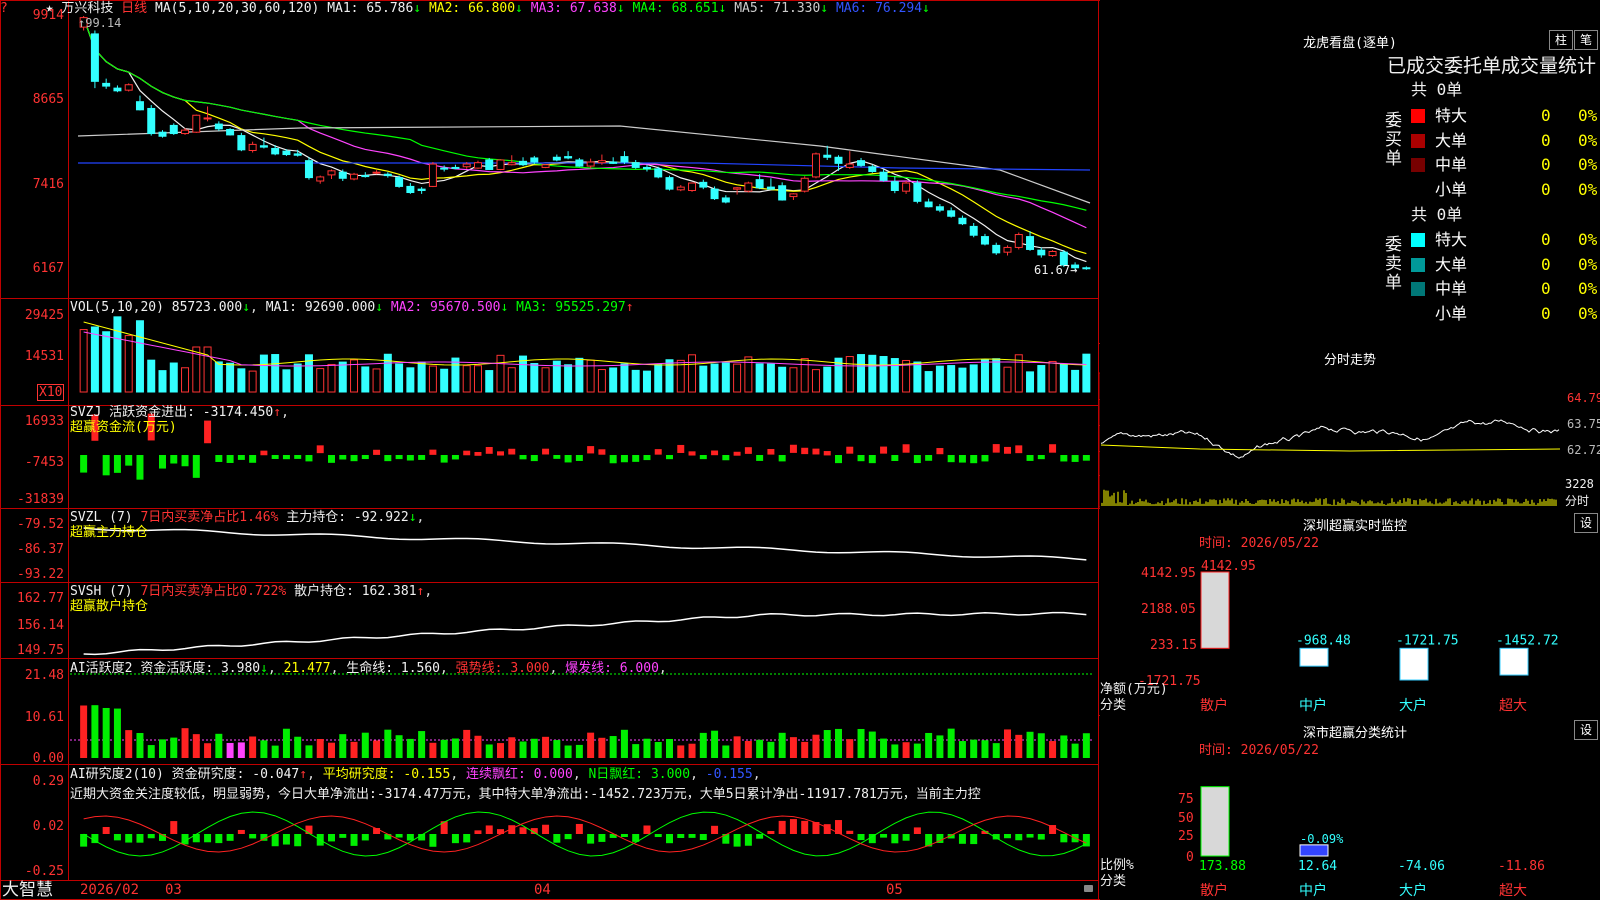  I want to click on high-mark: ↑99.14, so click(100, 23).